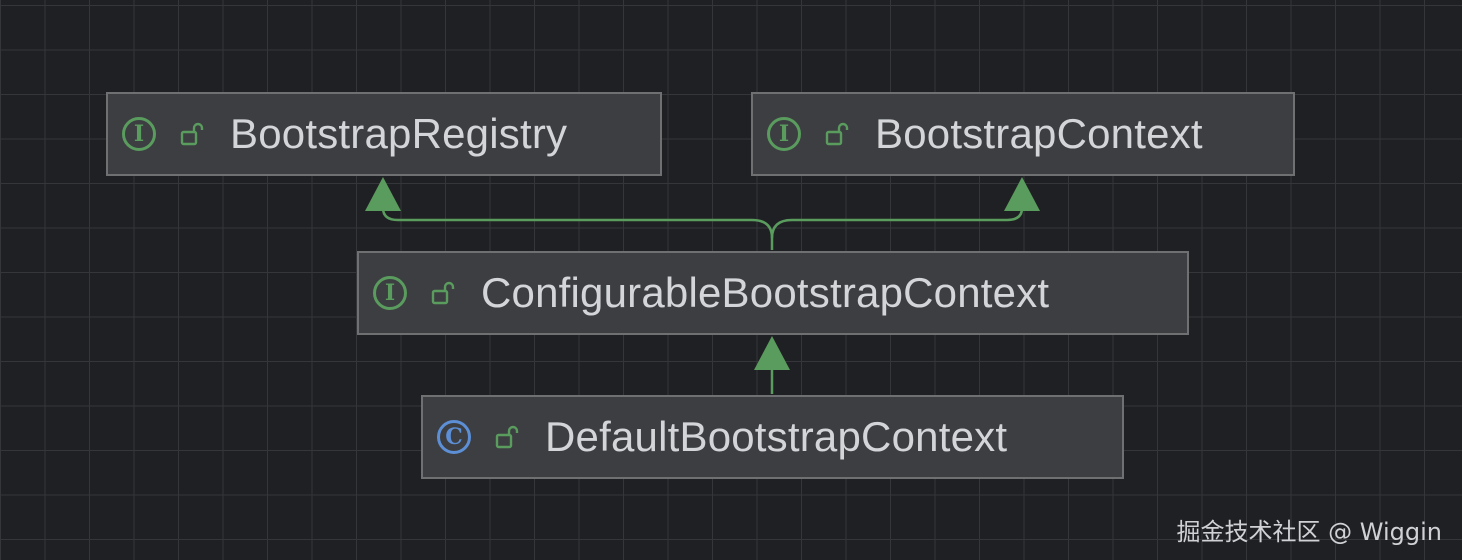 The image size is (1462, 560). What do you see at coordinates (1309, 532) in the screenshot?
I see `watermark: 掘金技术社区 @ Wiggin` at bounding box center [1309, 532].